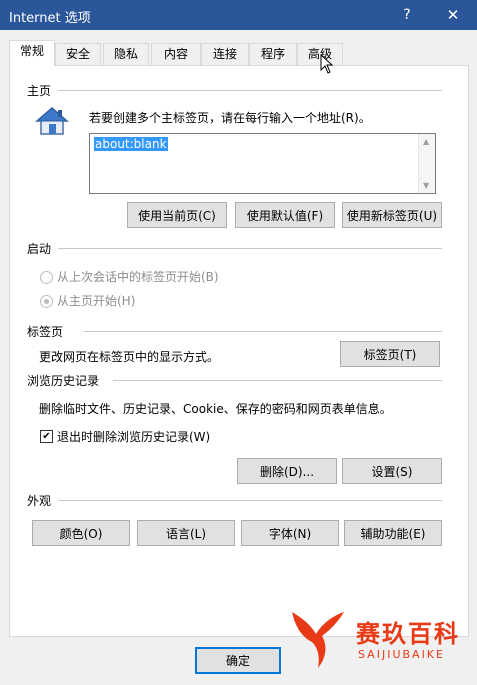  I want to click on help-icon: ?, so click(407, 15).